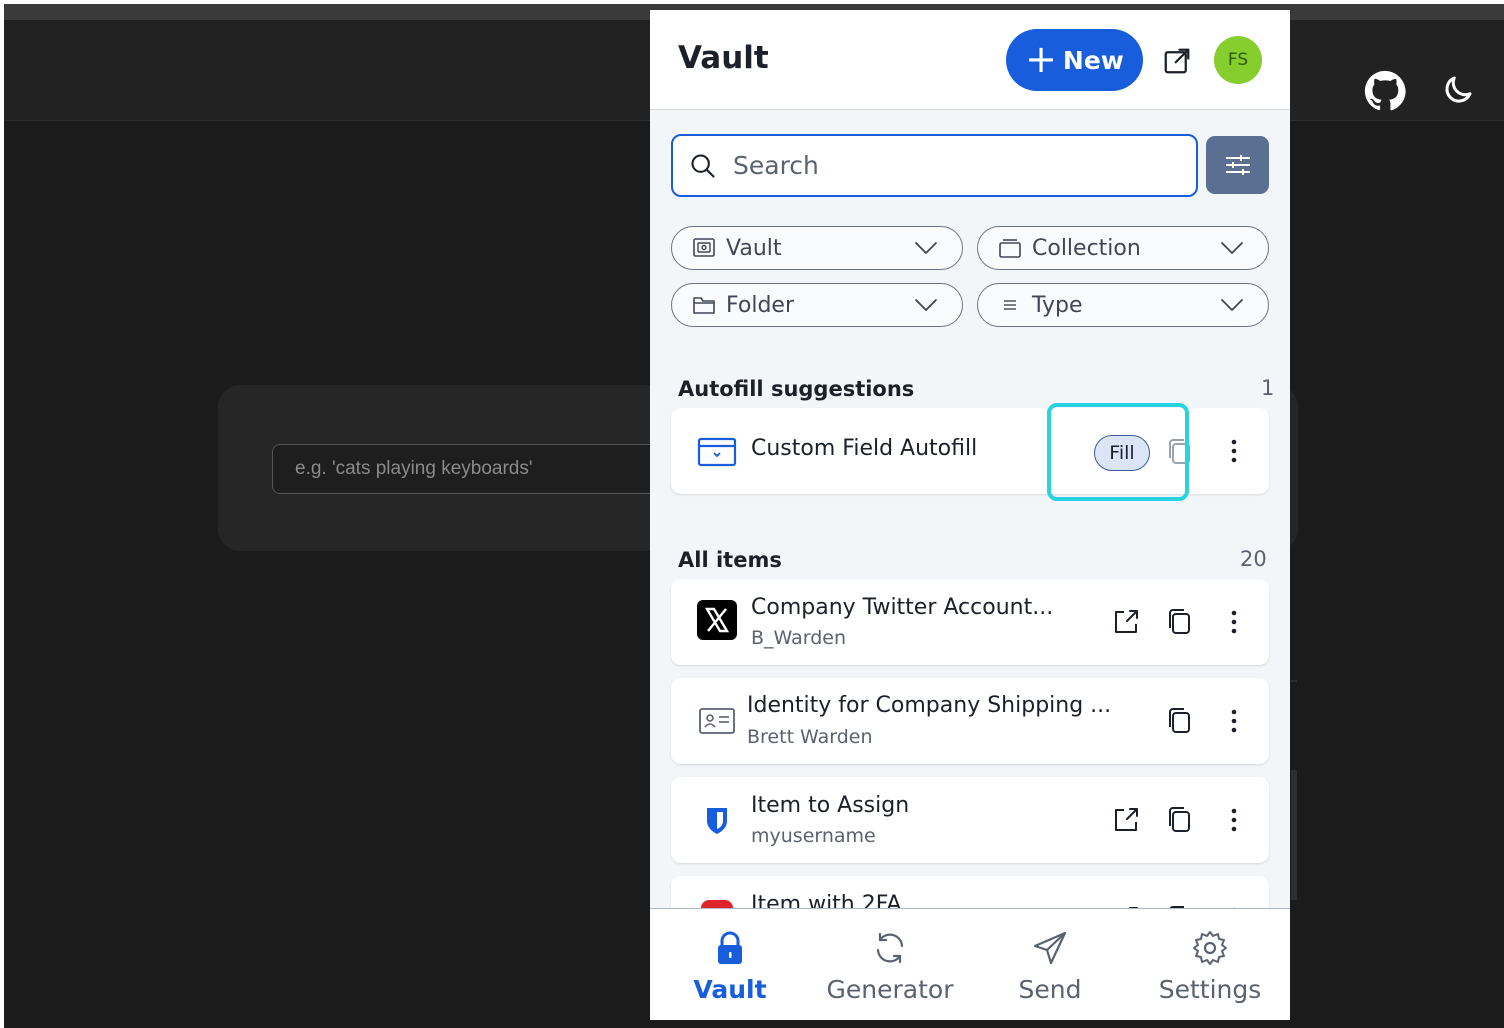 The height and width of the screenshot is (1028, 1504). I want to click on highlight-box, so click(1118, 452).